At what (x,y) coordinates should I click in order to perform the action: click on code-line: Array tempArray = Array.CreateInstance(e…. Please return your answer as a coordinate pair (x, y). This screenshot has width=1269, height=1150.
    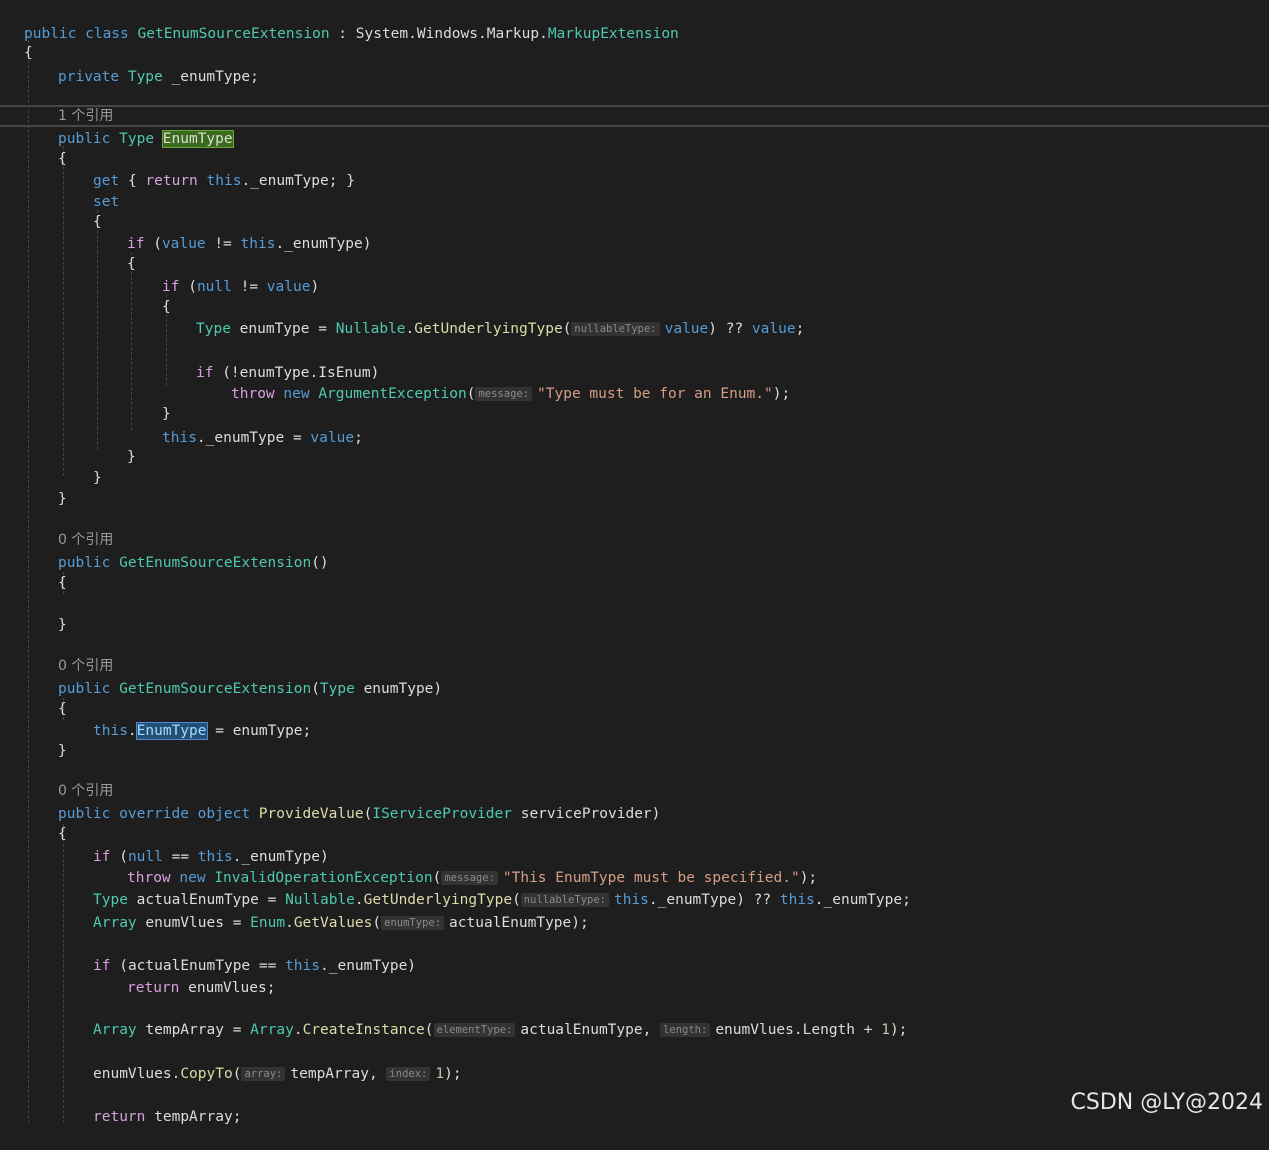
    Looking at the image, I should click on (634, 1017).